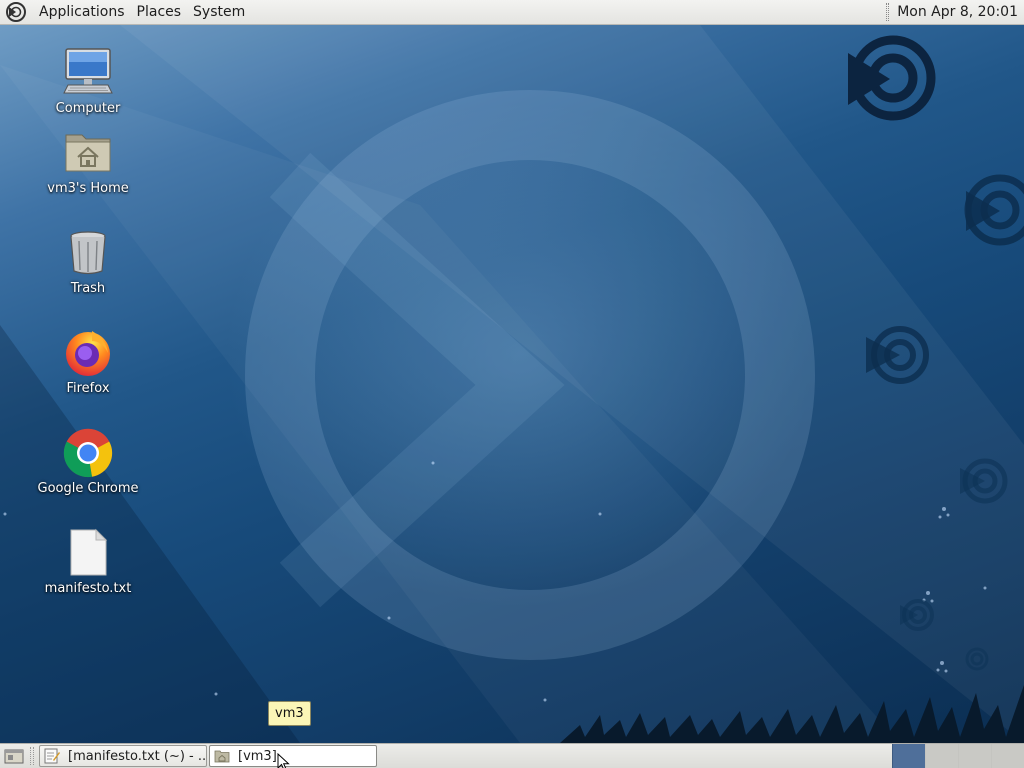  Describe the element at coordinates (88, 188) in the screenshot. I see `desktop-icon-label: vm3's Home` at that location.